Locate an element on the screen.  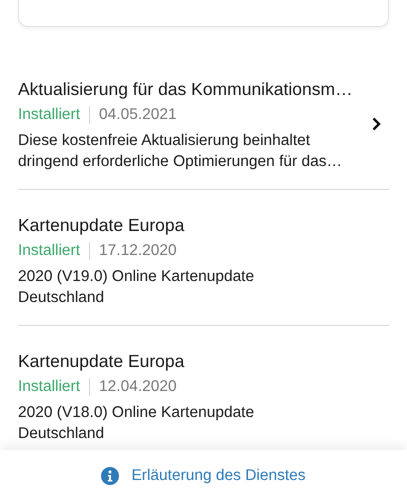
date-label: 04.05.2021 is located at coordinates (138, 115).